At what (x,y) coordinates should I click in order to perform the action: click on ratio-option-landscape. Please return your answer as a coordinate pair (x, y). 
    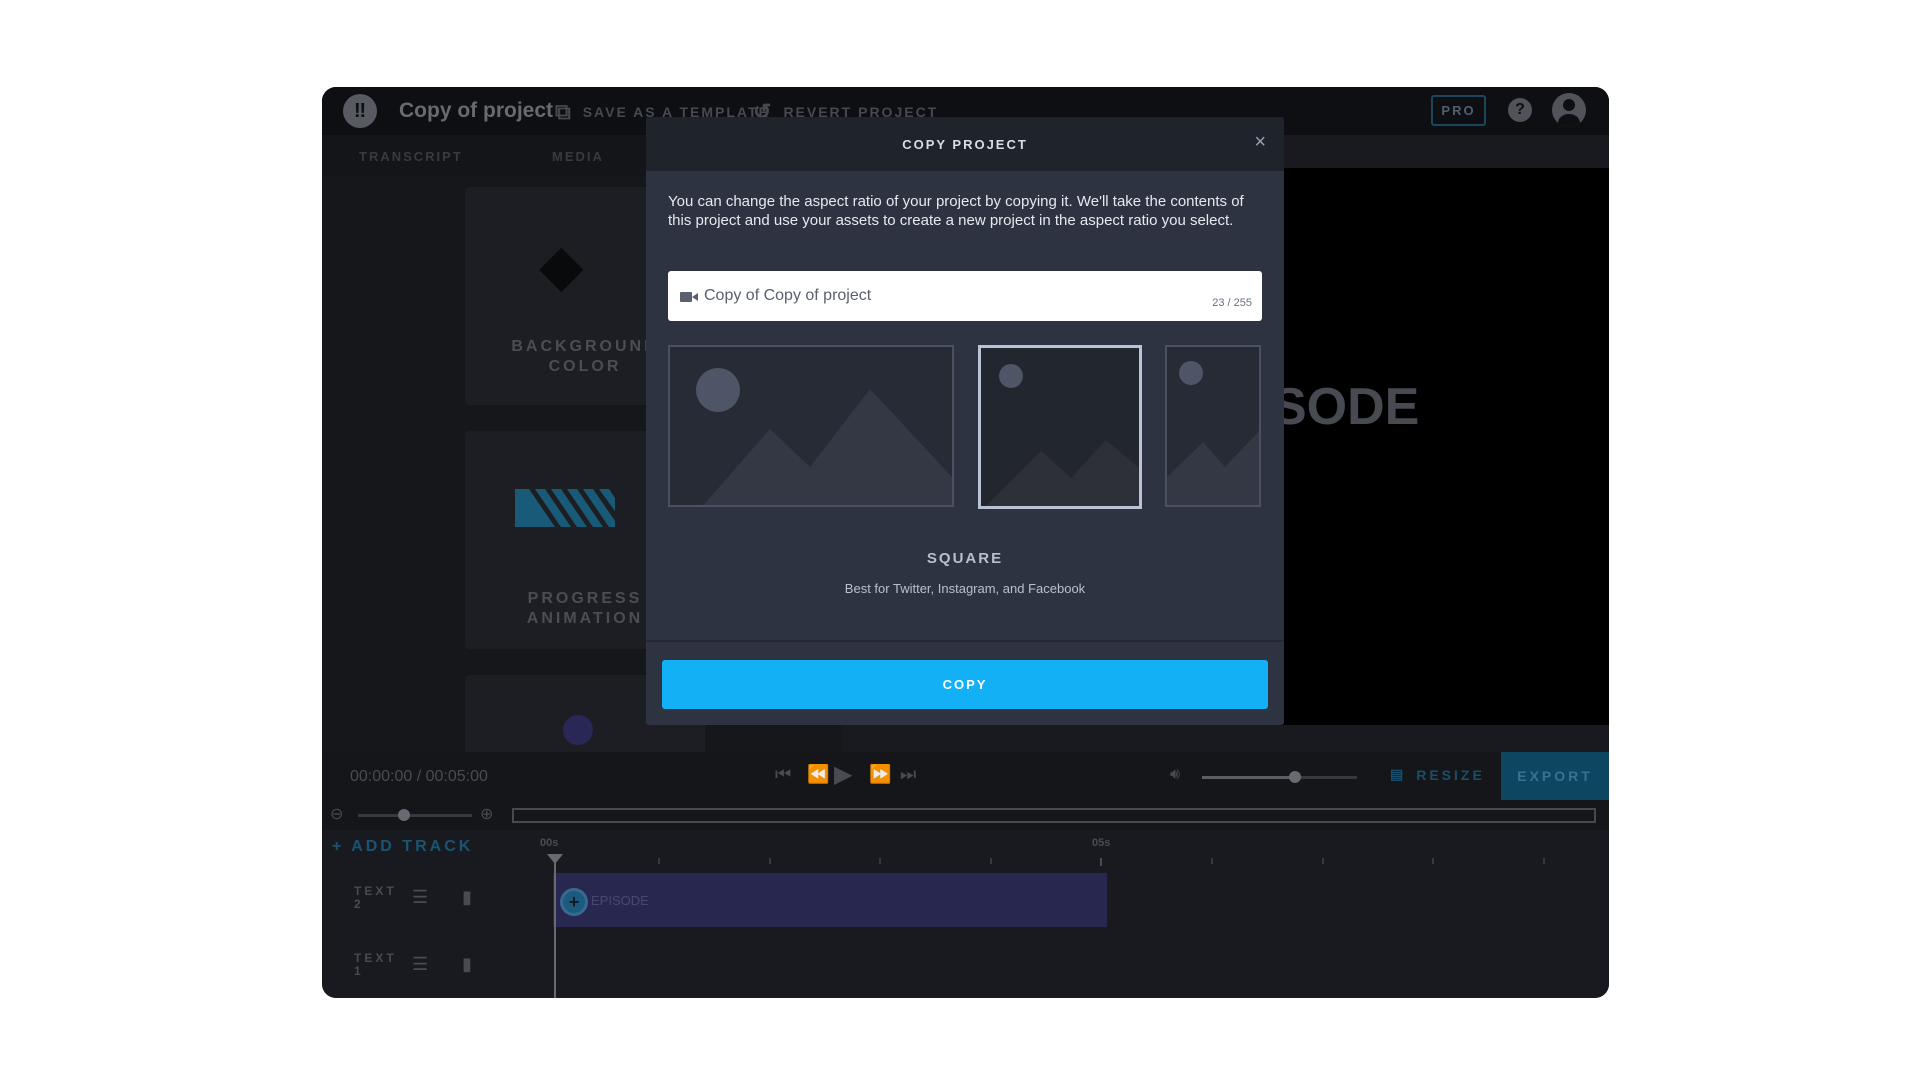
    Looking at the image, I should click on (811, 426).